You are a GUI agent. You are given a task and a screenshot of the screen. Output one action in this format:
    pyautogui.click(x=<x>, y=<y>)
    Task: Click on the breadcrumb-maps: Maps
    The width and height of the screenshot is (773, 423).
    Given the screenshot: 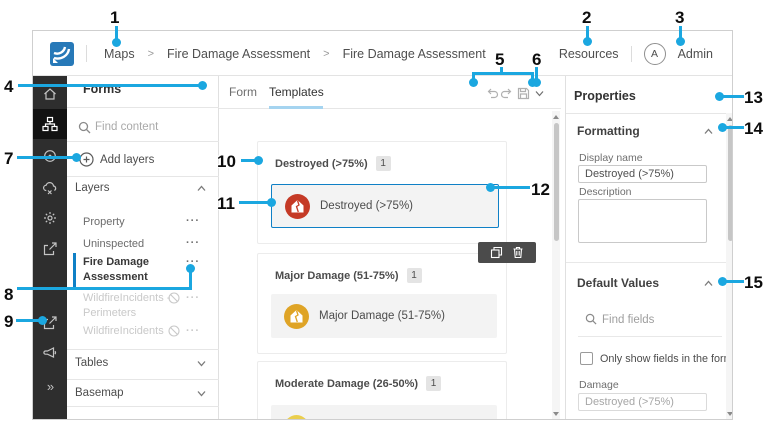 What is the action you would take?
    pyautogui.click(x=119, y=54)
    